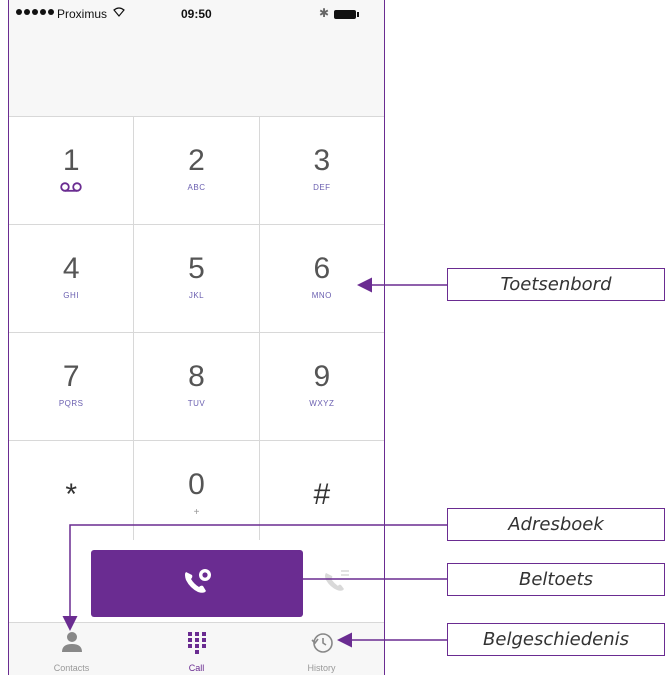 This screenshot has width=670, height=675. I want to click on key-5: 5 JKL, so click(197, 278).